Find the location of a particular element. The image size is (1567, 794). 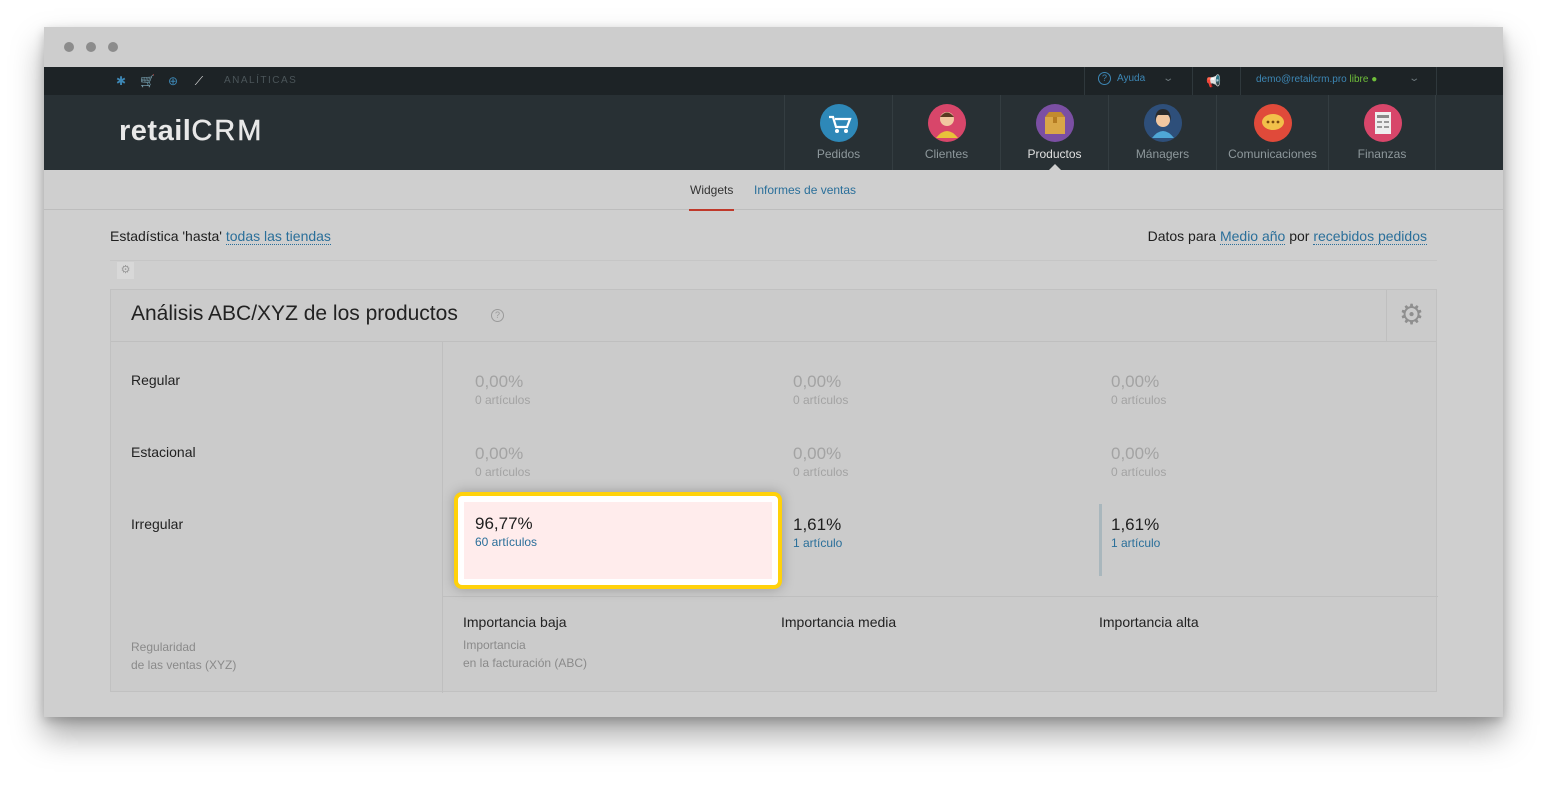

abc-axis-line: en la facturación (ABC) is located at coordinates (525, 663).